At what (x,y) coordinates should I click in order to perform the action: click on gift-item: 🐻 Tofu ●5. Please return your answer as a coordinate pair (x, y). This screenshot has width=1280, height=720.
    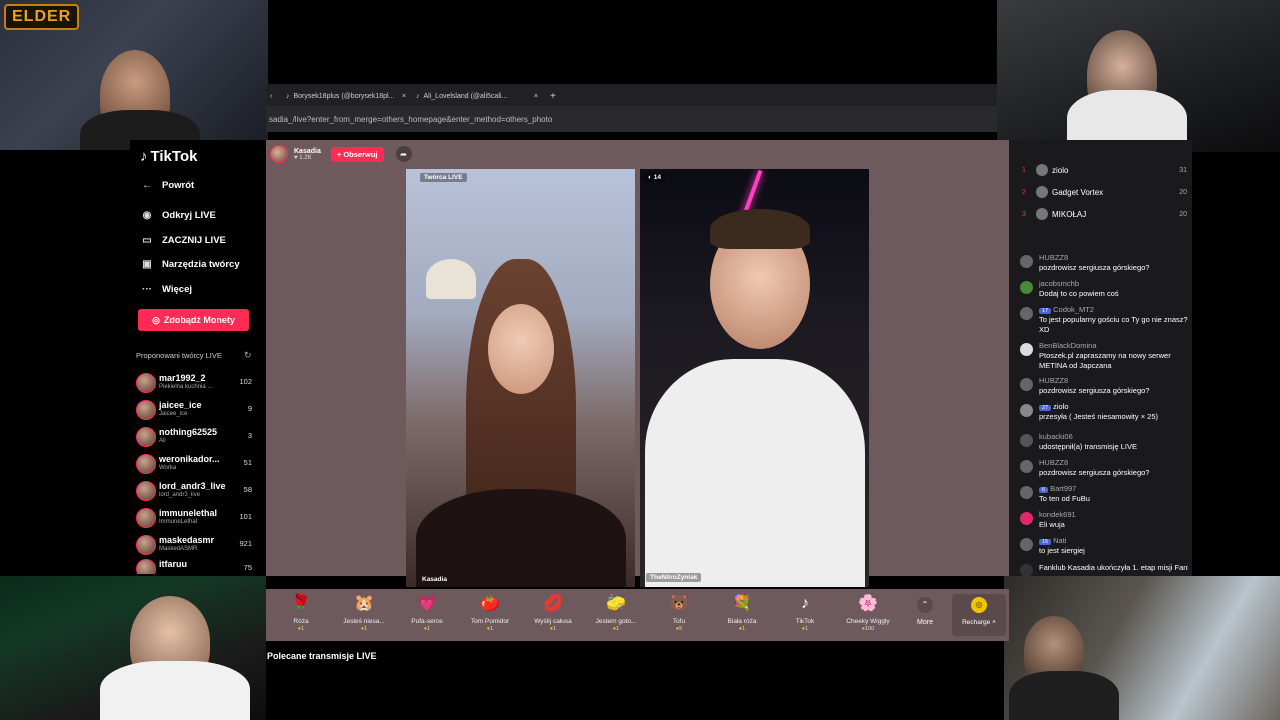
    Looking at the image, I should click on (679, 613).